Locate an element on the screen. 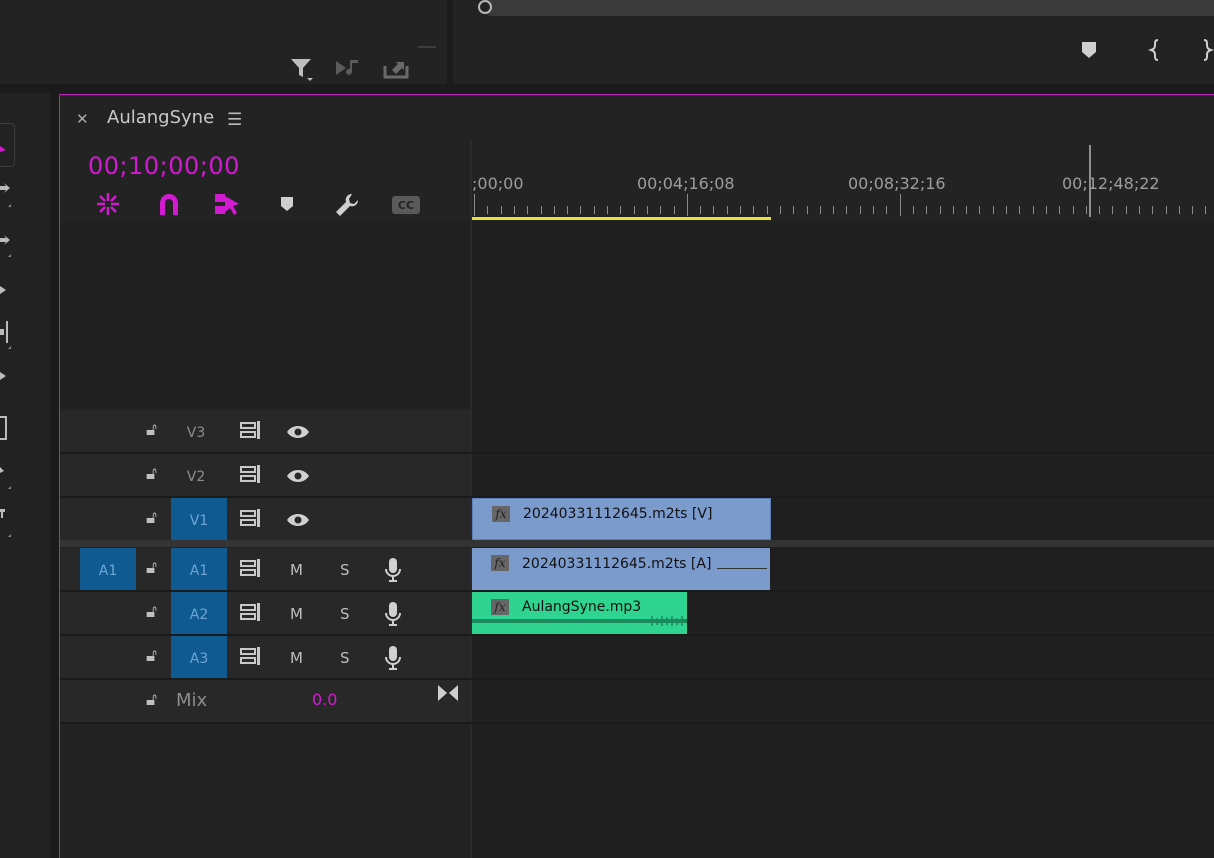 The width and height of the screenshot is (1214, 858). track-header-v2 is located at coordinates (265, 475).